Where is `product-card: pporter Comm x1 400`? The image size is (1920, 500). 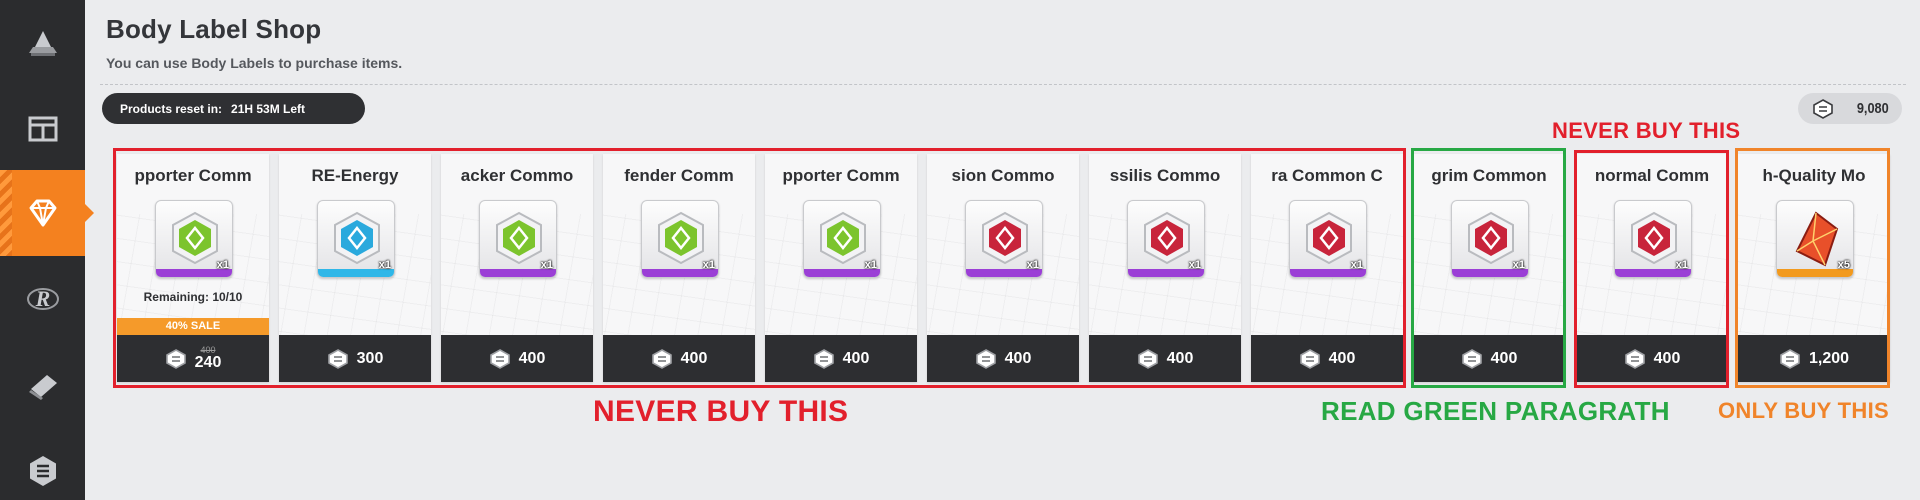
product-card: pporter Comm x1 400 is located at coordinates (841, 268).